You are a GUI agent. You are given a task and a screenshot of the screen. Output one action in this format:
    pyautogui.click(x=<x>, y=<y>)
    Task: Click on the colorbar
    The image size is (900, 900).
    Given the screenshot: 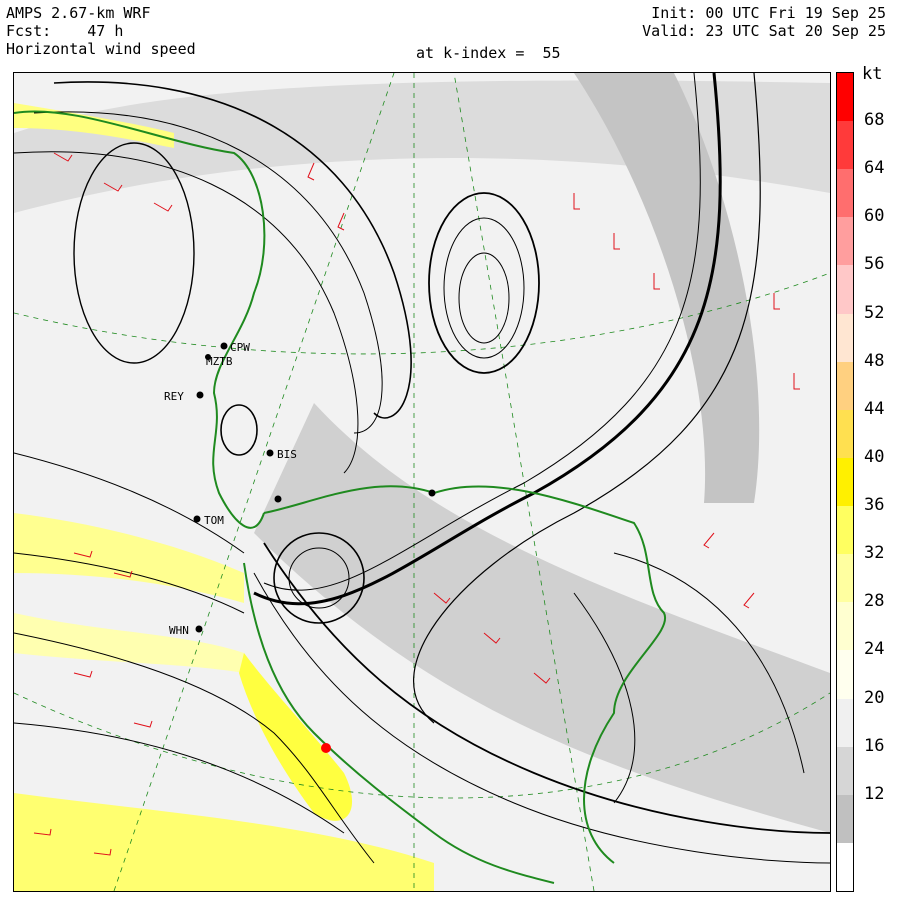 What is the action you would take?
    pyautogui.click(x=845, y=482)
    